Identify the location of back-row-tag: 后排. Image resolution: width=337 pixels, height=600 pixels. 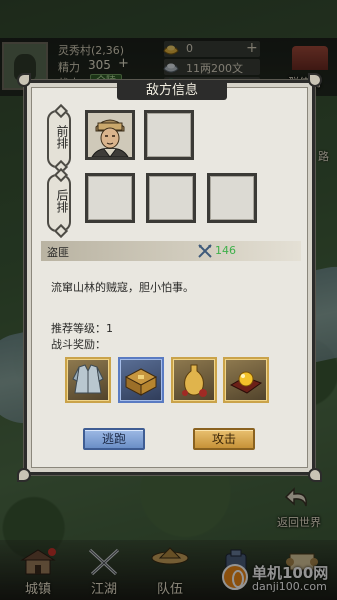
(59, 203).